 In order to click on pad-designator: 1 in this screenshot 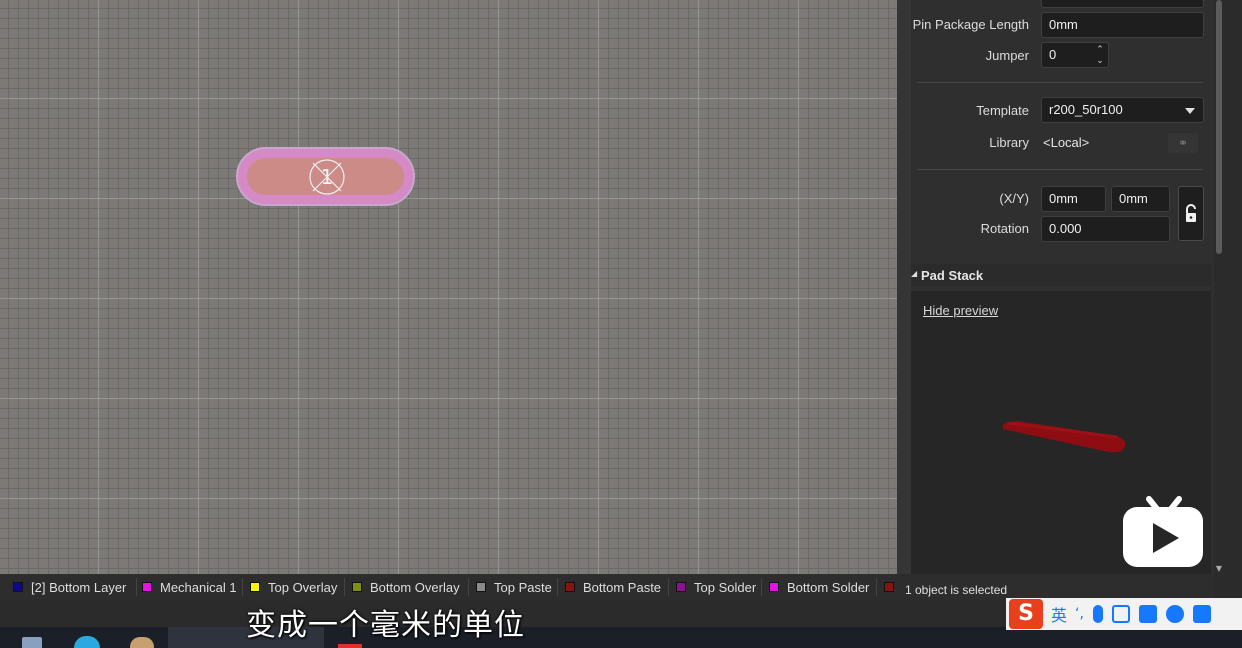, I will do `click(327, 177)`.